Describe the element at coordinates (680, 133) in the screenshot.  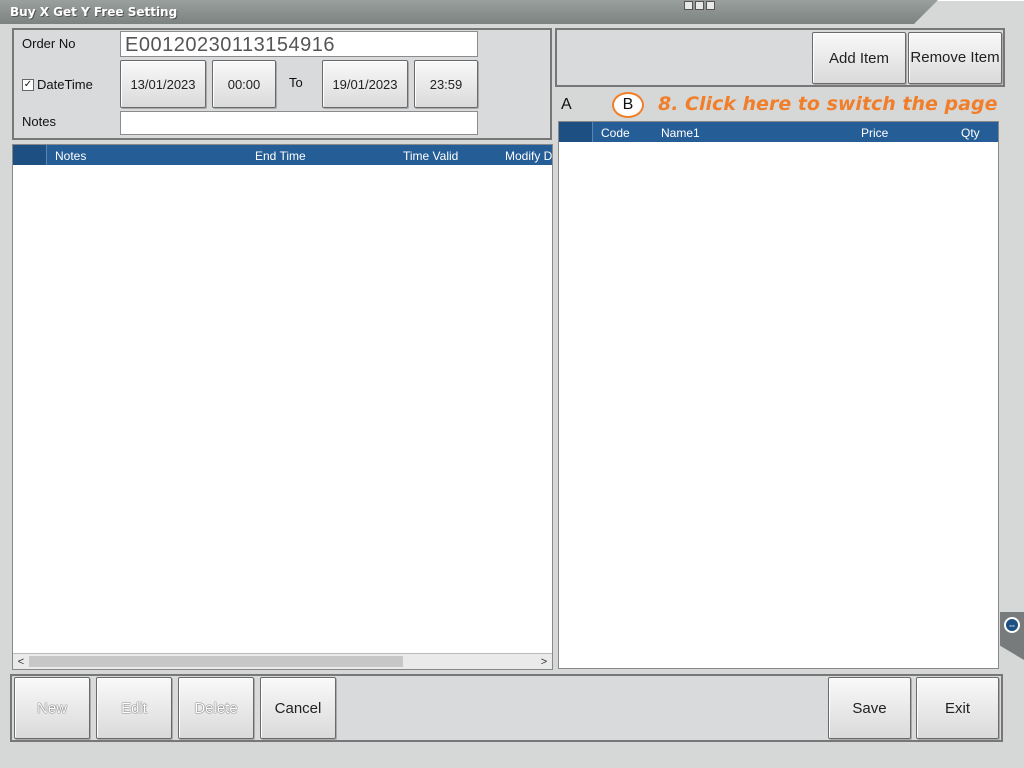
I see `column-header-name1: Name1` at that location.